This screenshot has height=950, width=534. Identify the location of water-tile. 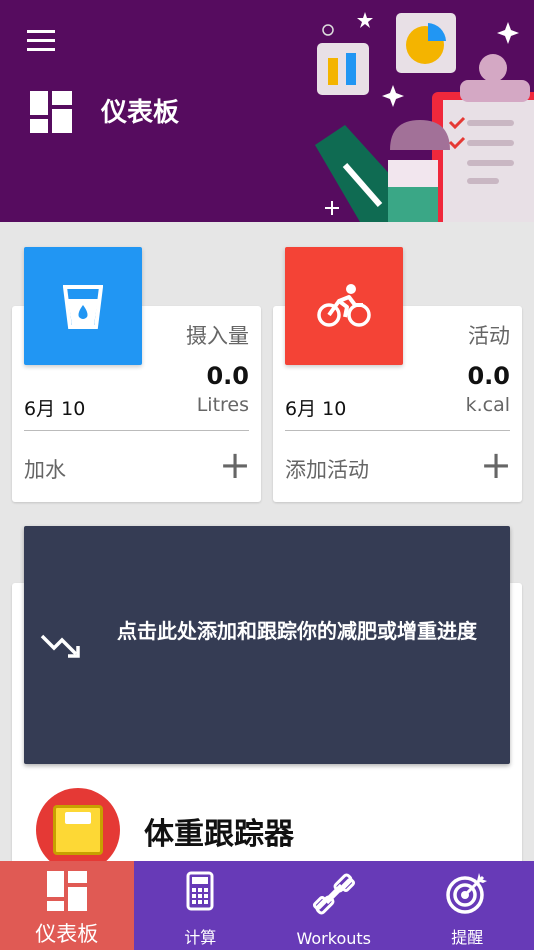
(83, 306).